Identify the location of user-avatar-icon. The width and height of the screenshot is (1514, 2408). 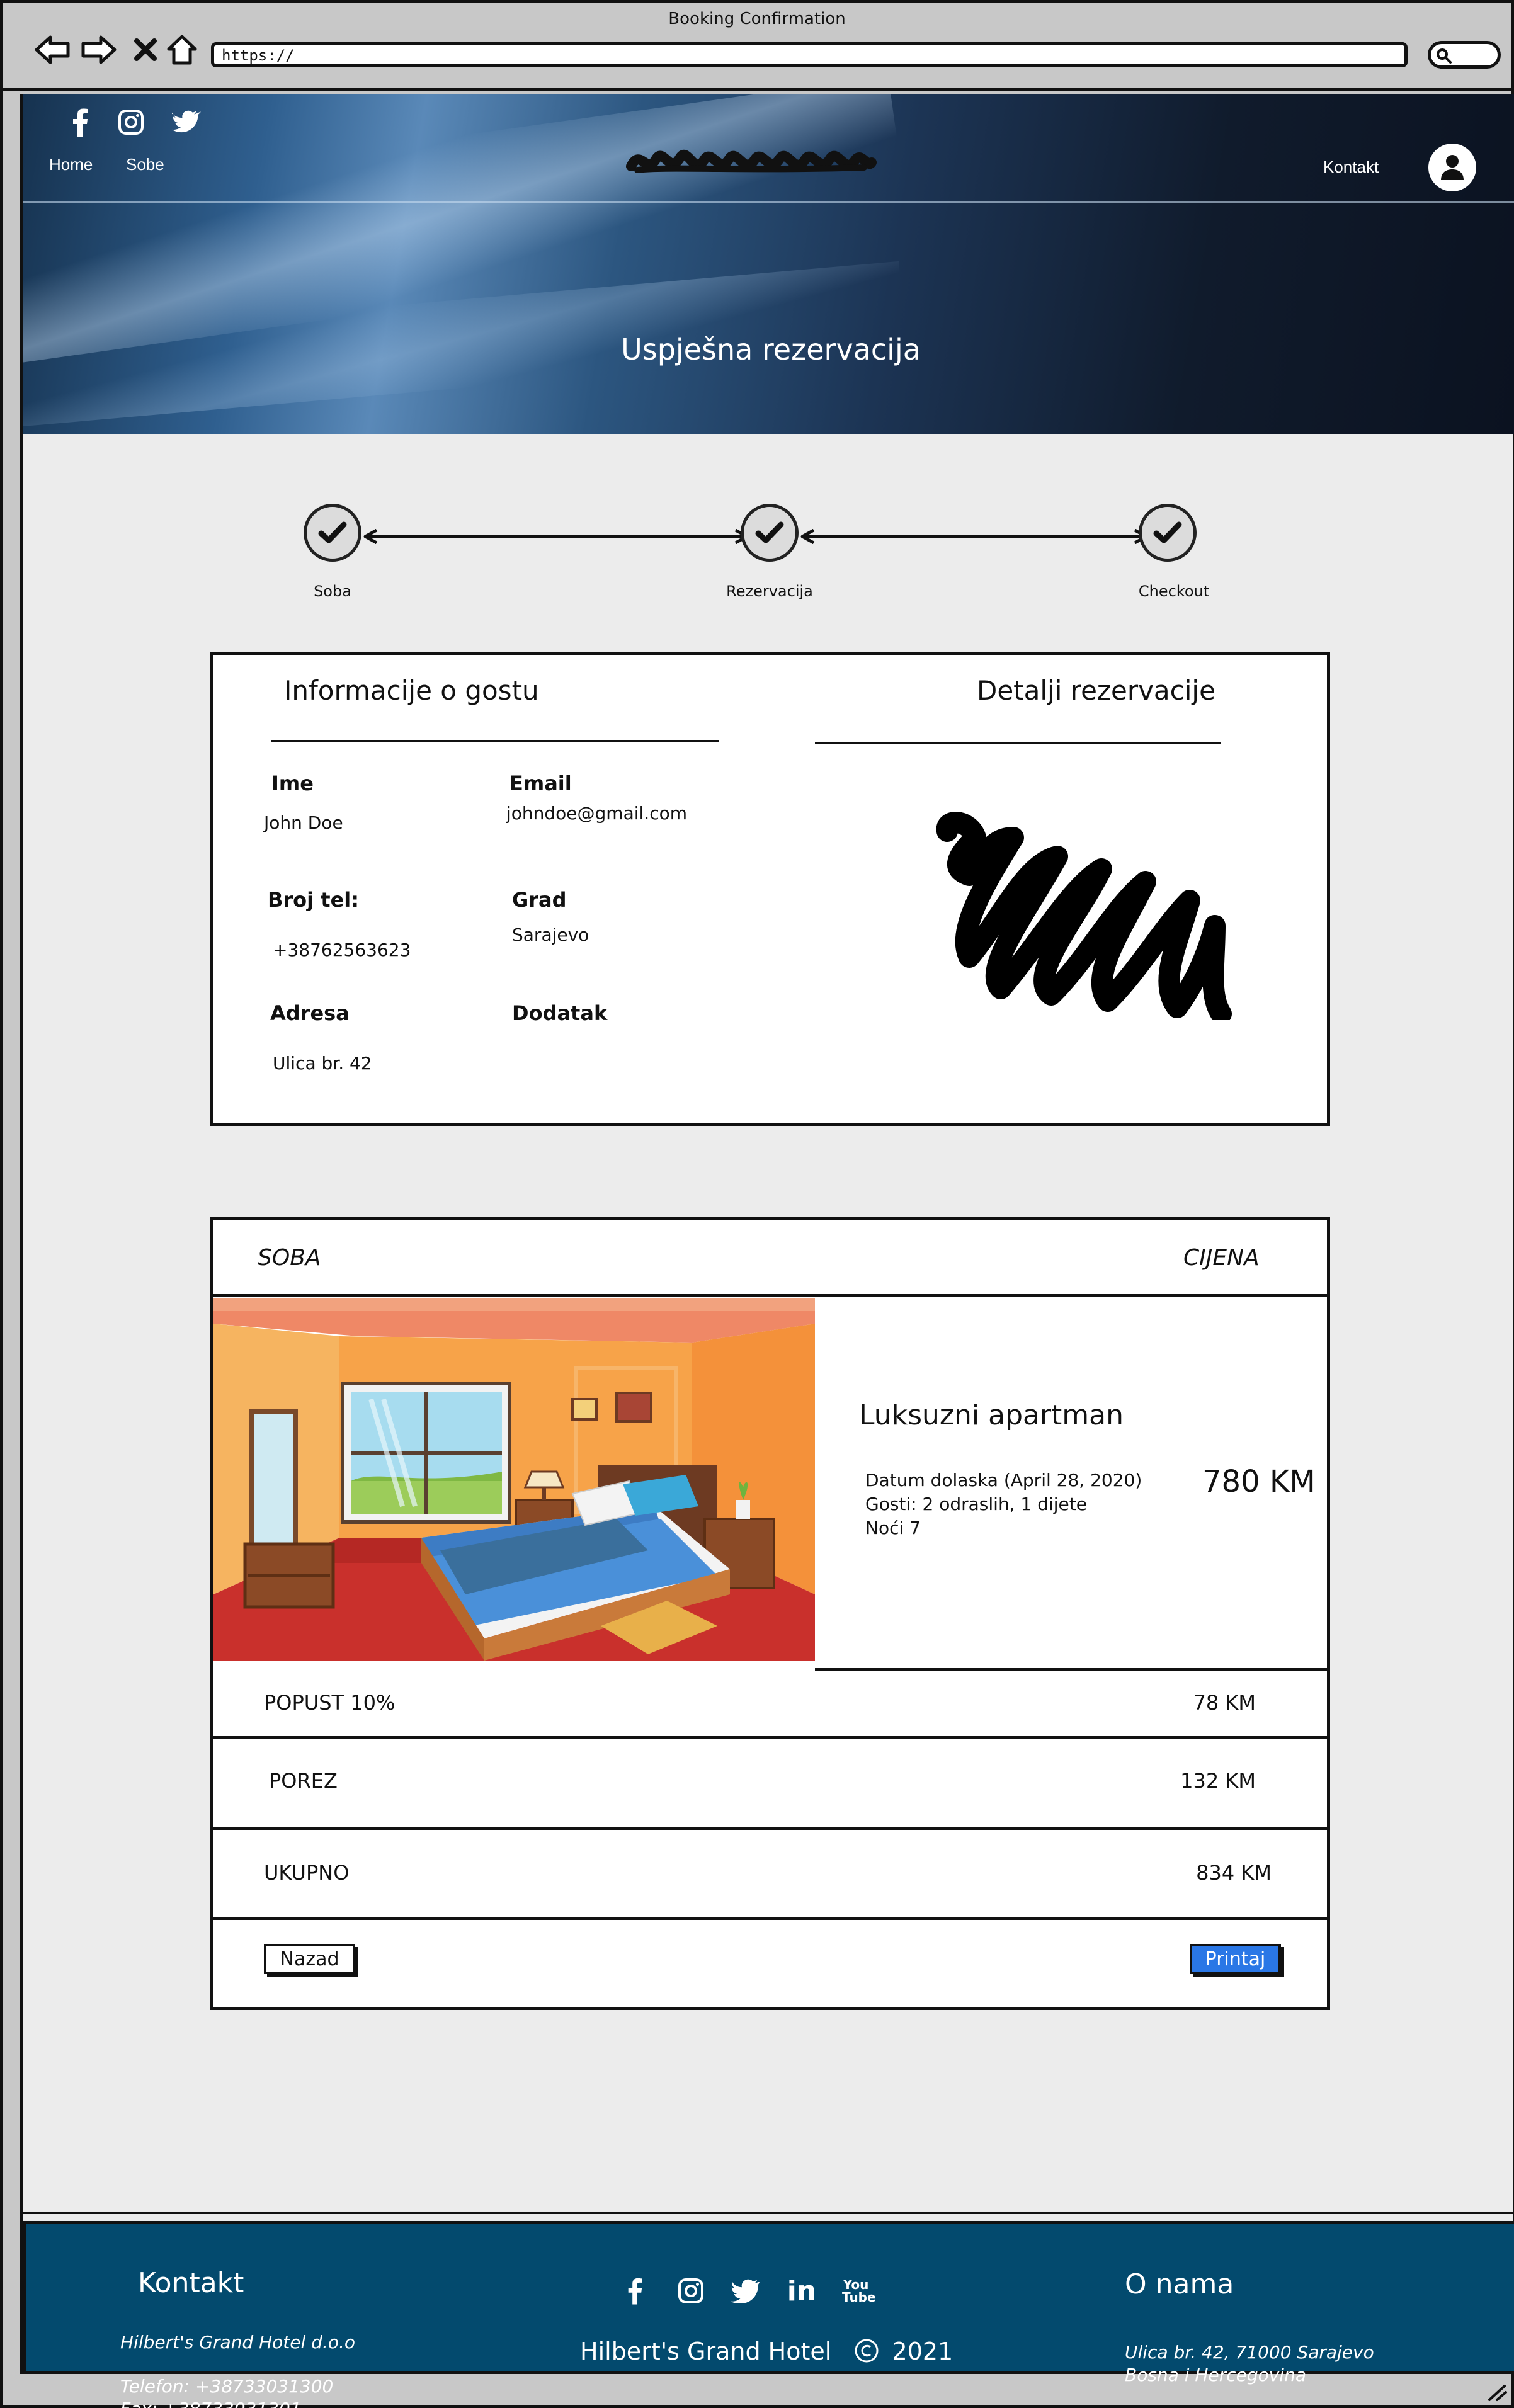
(1452, 167).